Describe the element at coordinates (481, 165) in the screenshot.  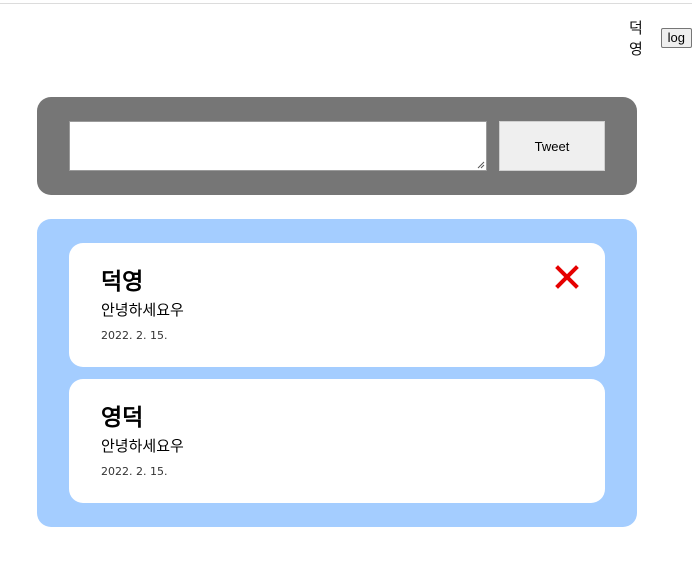
I see `resize-grip-icon` at that location.